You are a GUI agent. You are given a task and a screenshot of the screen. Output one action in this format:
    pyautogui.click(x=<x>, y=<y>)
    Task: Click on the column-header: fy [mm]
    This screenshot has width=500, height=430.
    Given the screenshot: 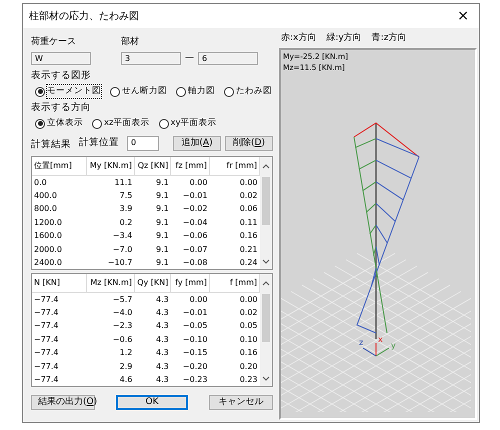 What is the action you would take?
    pyautogui.click(x=190, y=283)
    